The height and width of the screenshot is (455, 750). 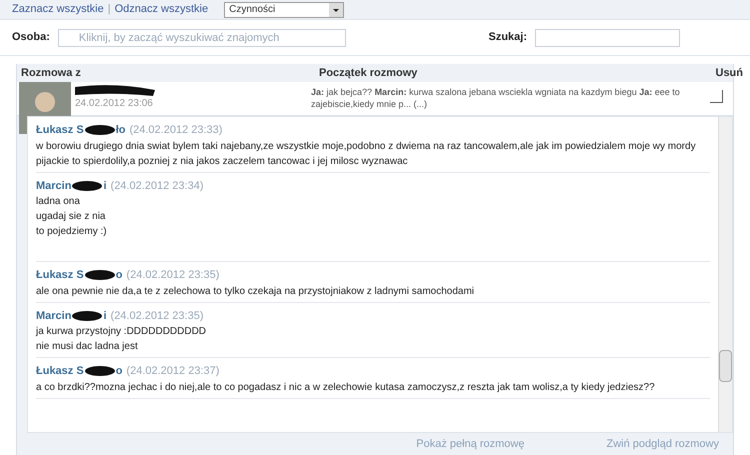 What do you see at coordinates (202, 37) in the screenshot?
I see `person-search-field: Kliknij, by zacząć wyszukiwać znajomych` at bounding box center [202, 37].